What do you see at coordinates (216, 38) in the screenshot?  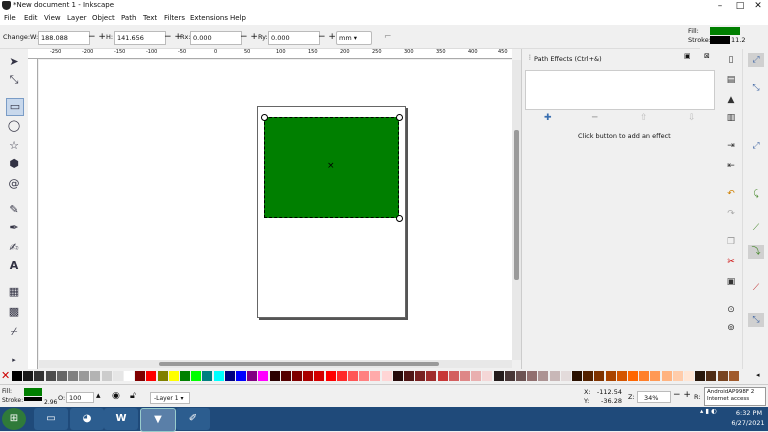 I see `rx-input: 0.000` at bounding box center [216, 38].